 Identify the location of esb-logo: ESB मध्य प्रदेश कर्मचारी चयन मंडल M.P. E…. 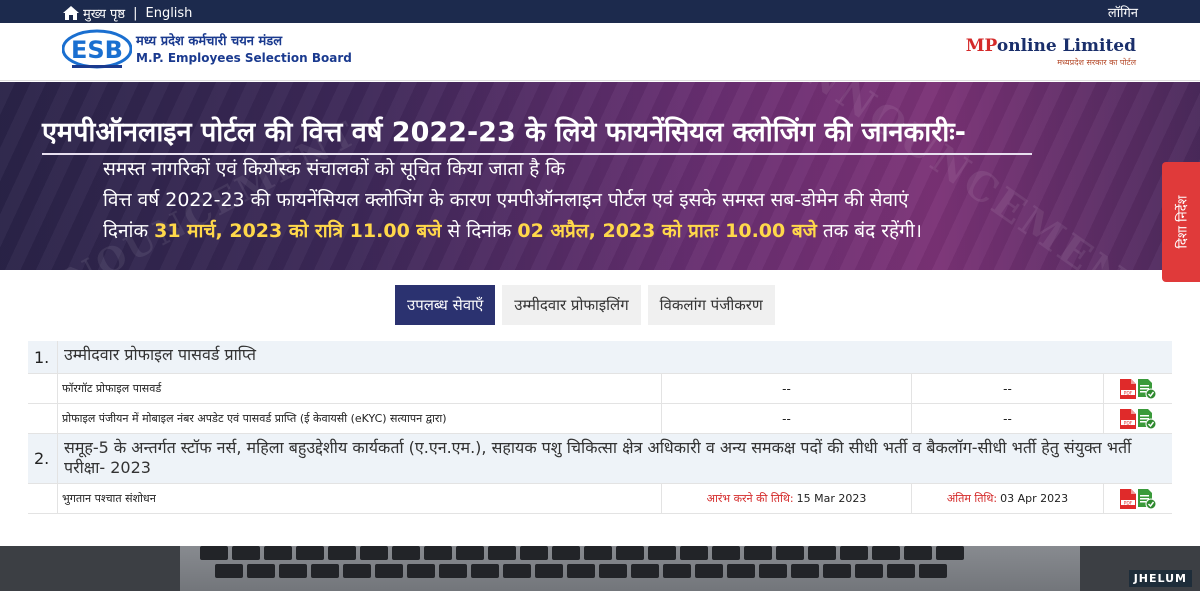
(207, 50).